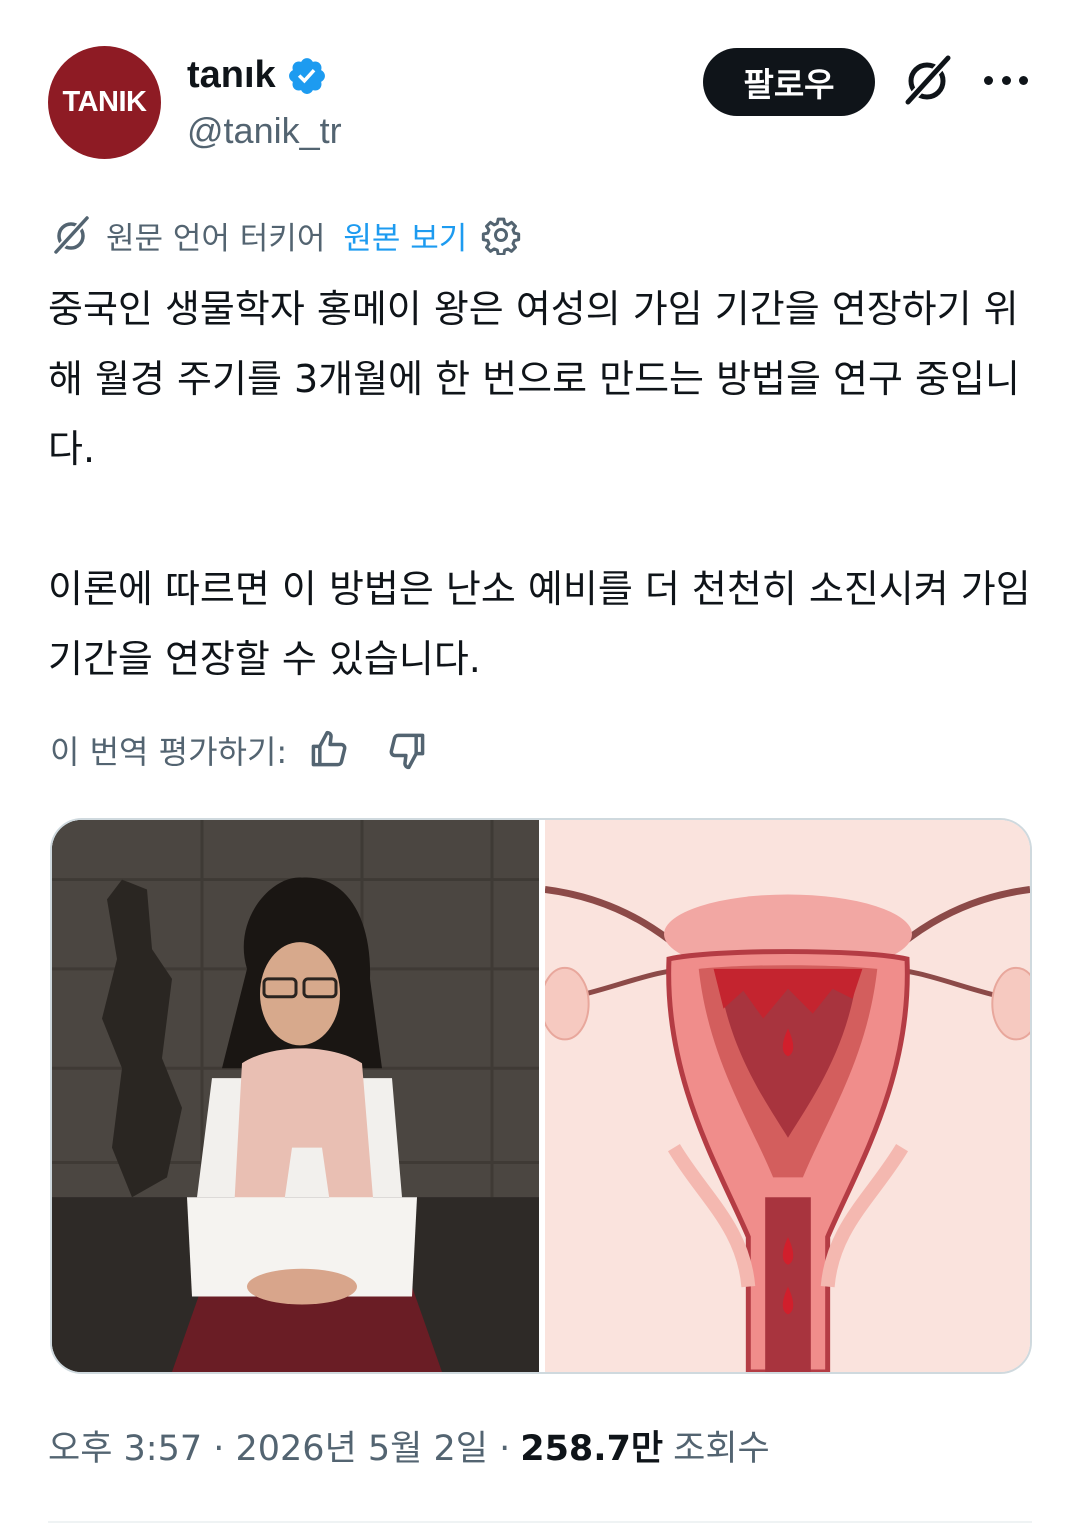 The height and width of the screenshot is (1528, 1080). Describe the element at coordinates (71, 235) in the screenshot. I see `grok-translate-icon` at that location.